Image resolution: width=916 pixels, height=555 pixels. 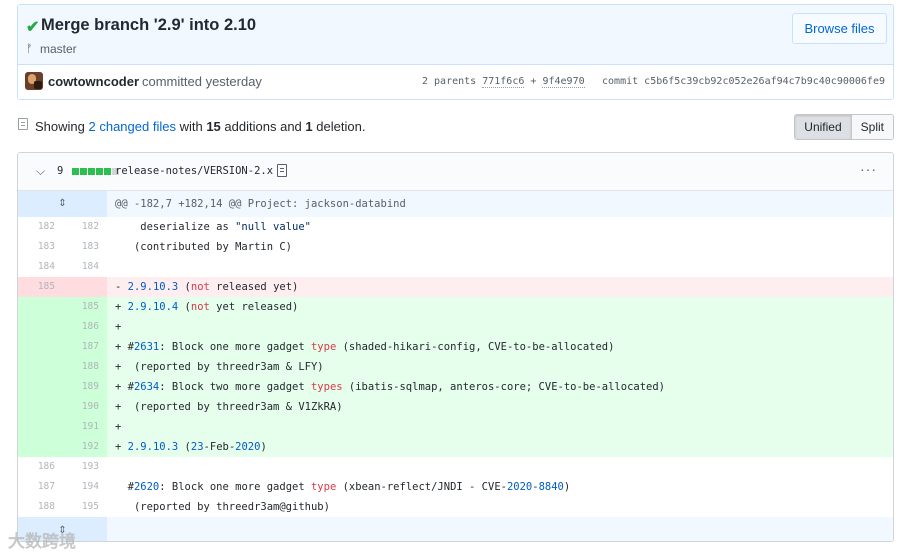 What do you see at coordinates (40, 267) in the screenshot?
I see `old-line-number: 184` at bounding box center [40, 267].